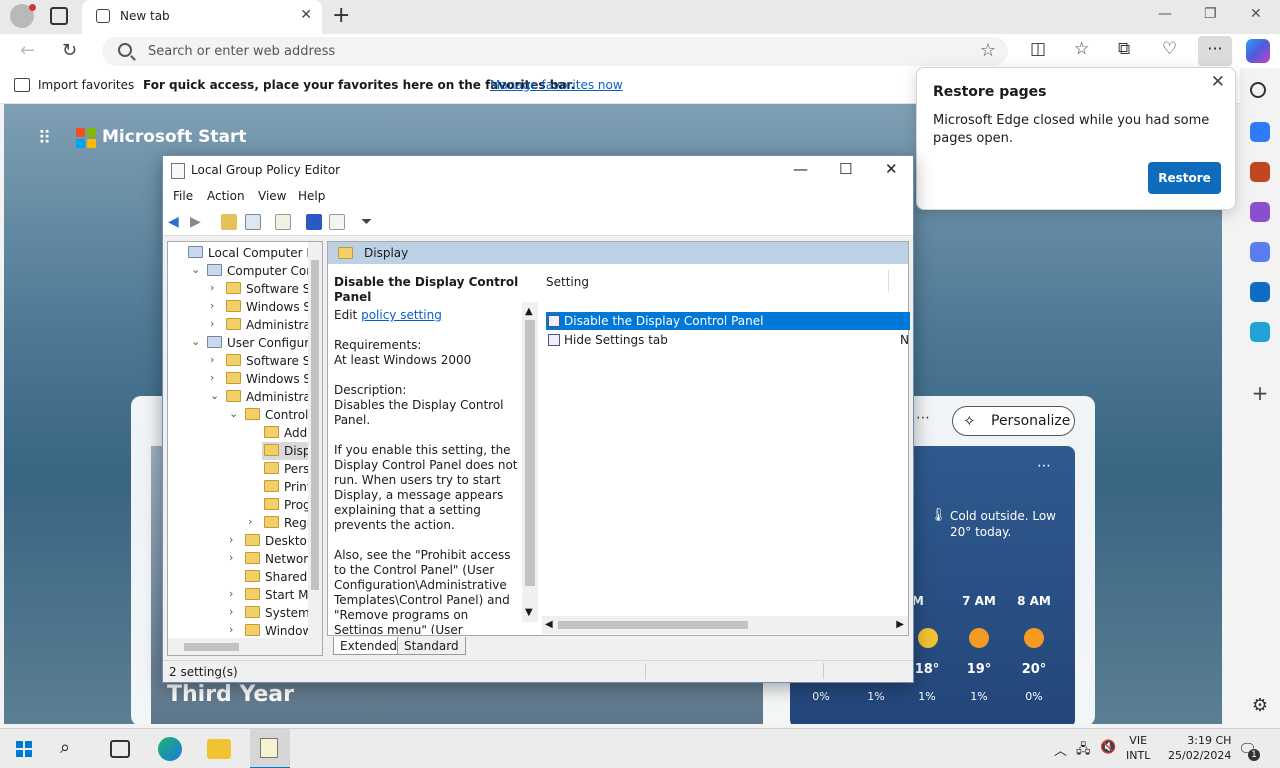 The width and height of the screenshot is (1280, 768). I want to click on tree-item: › Administrative, so click(239, 325).